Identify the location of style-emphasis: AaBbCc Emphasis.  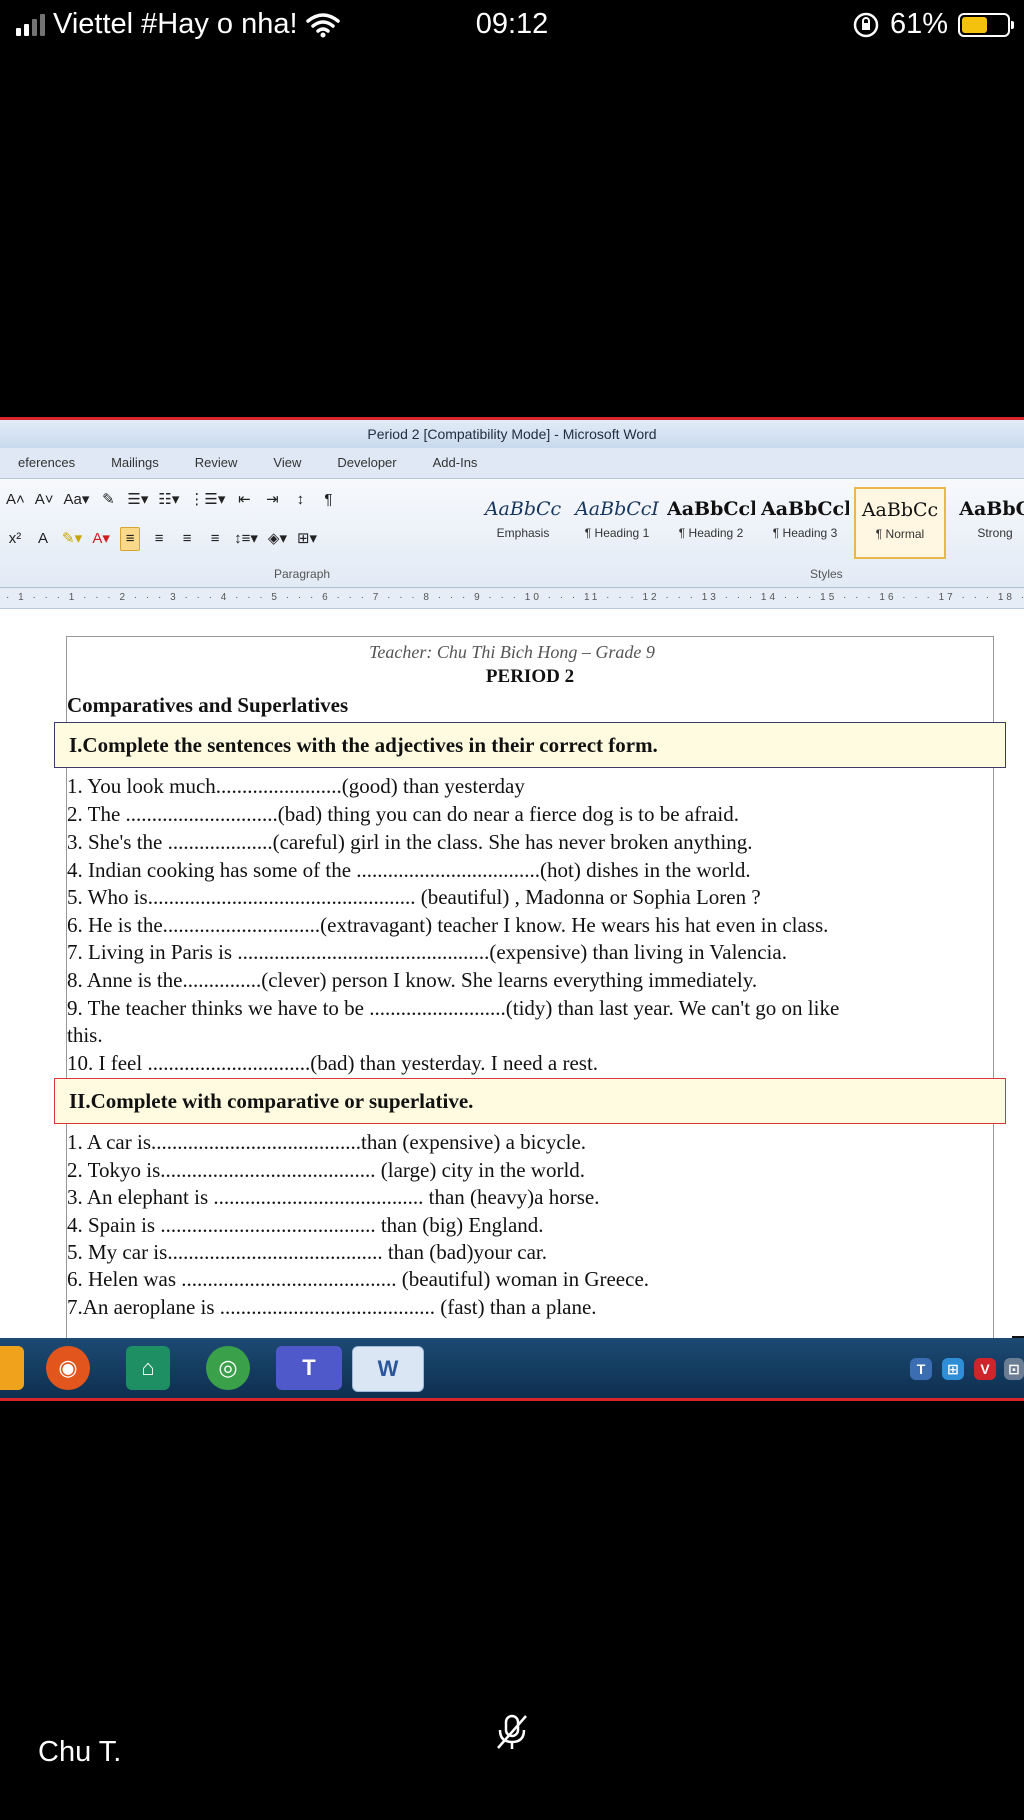
(523, 522).